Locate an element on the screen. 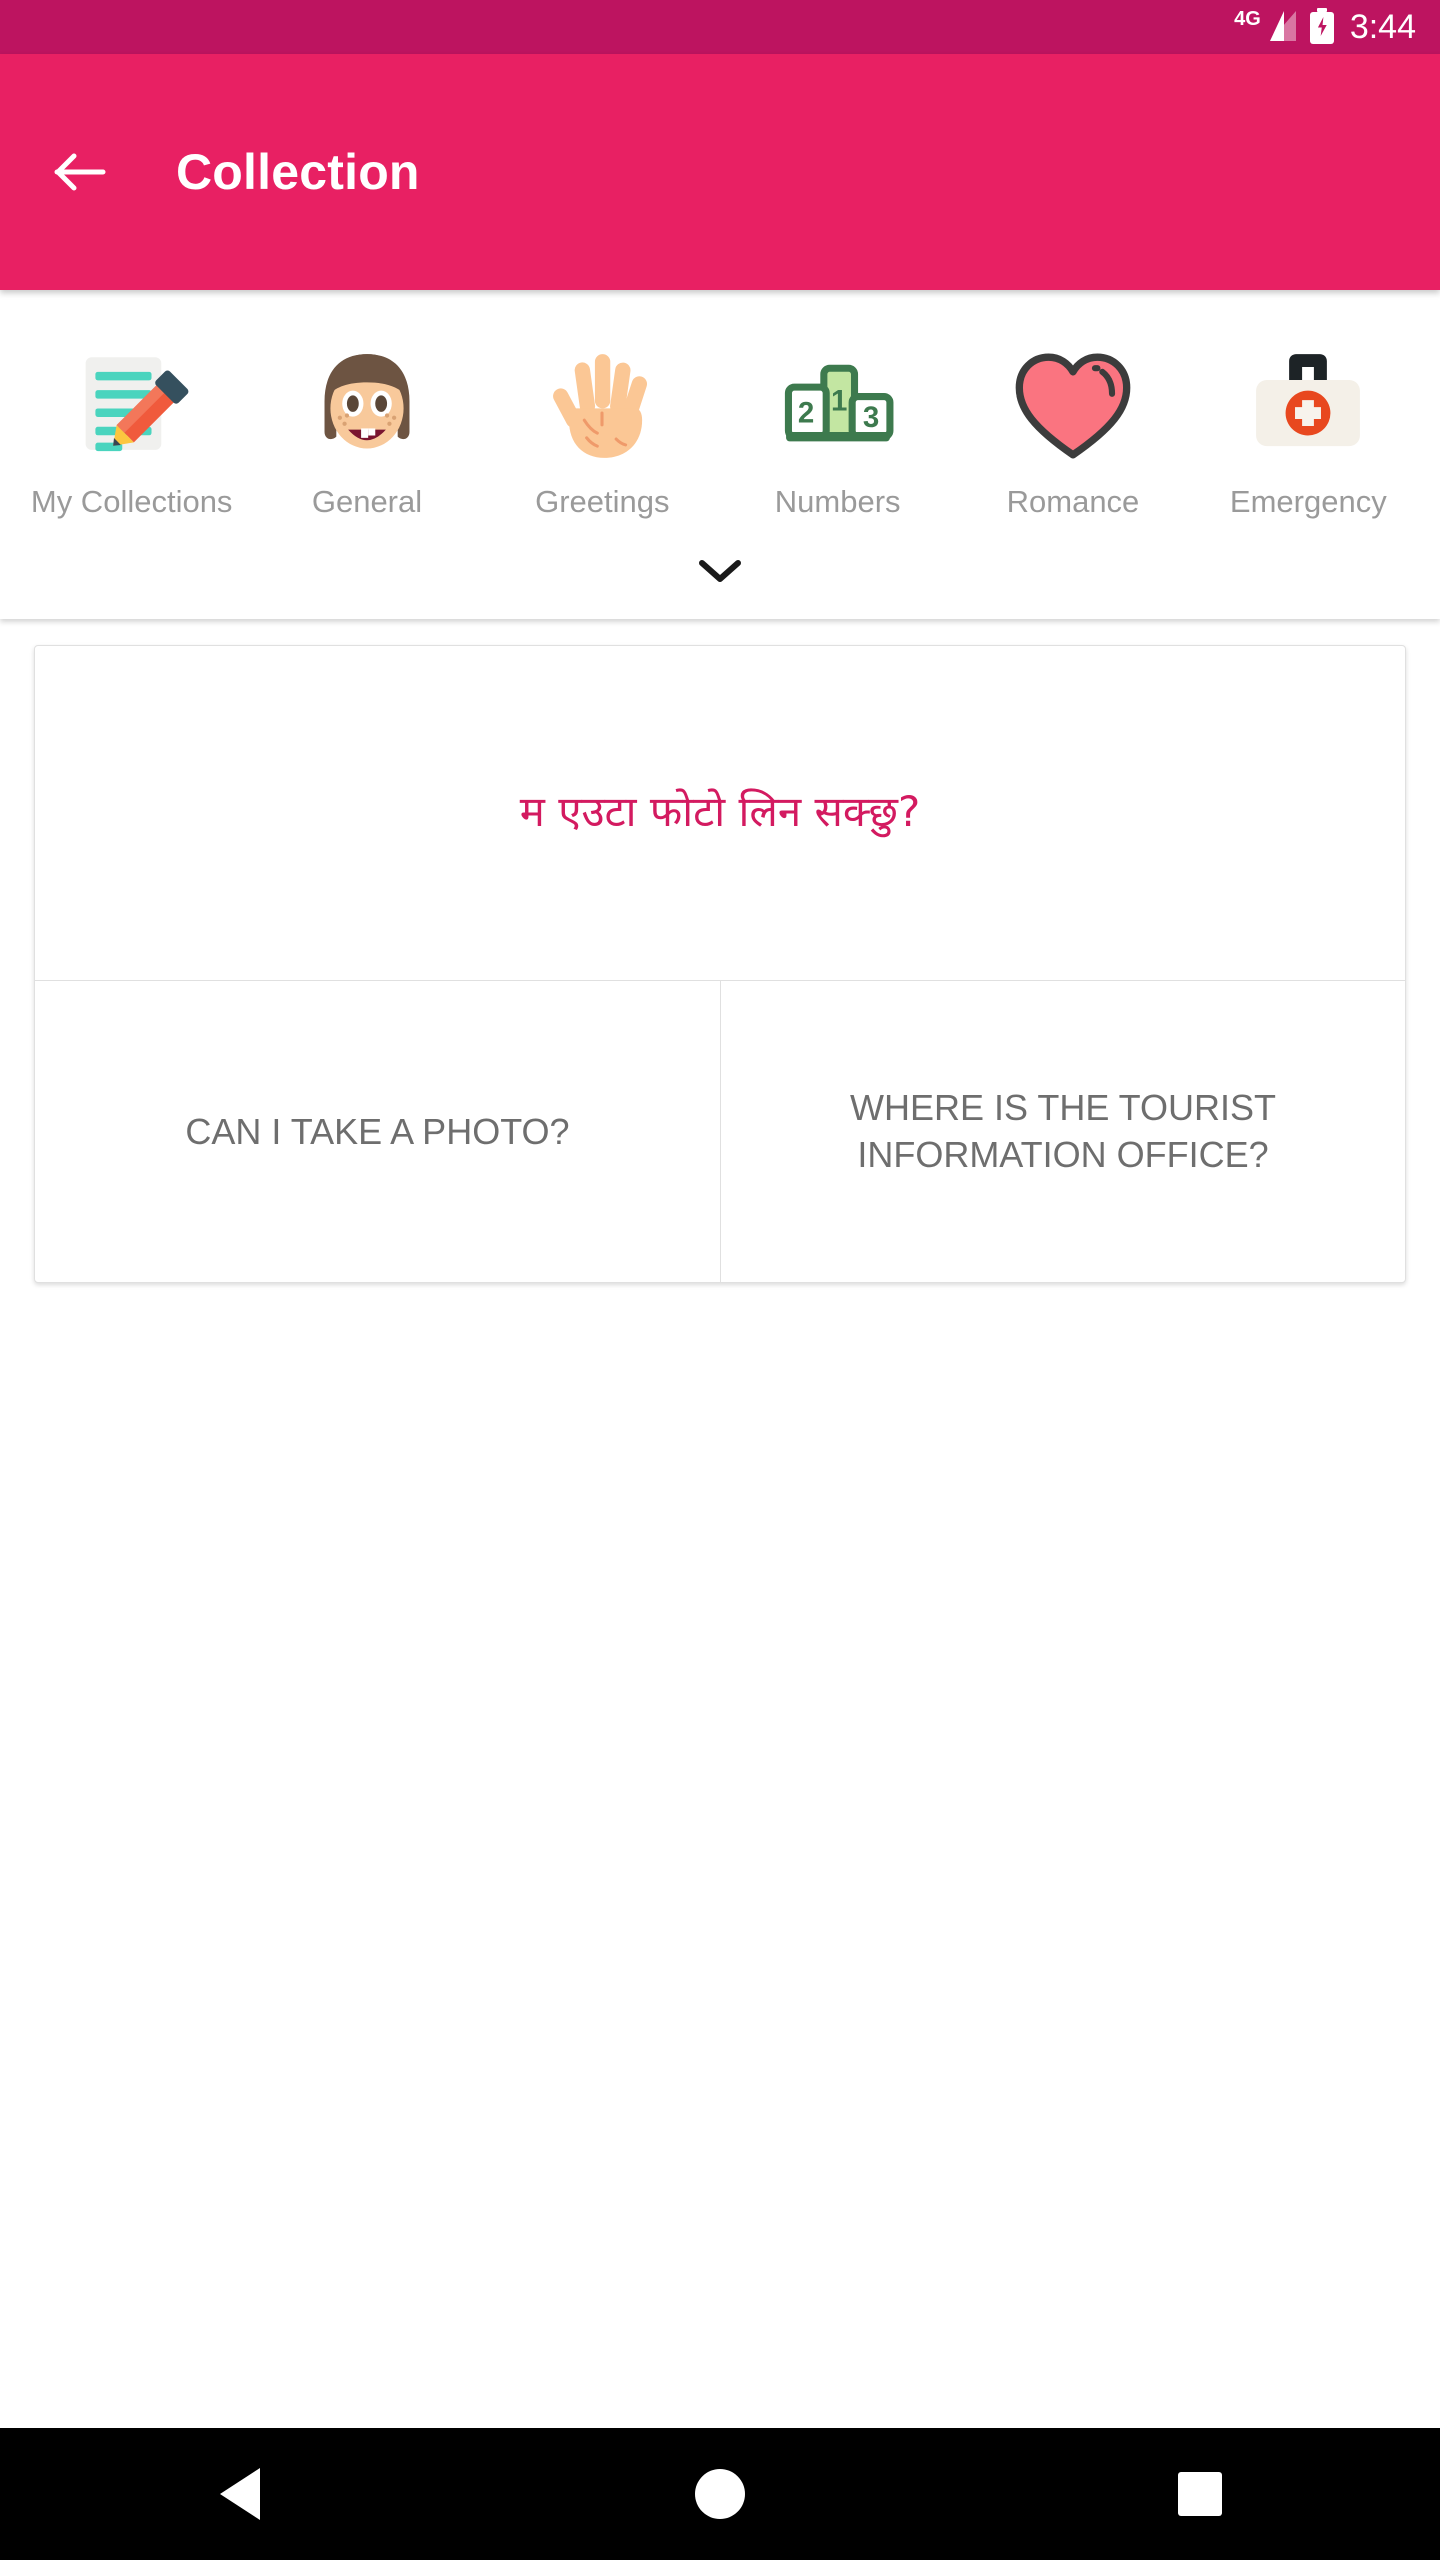  category-label: My Collections is located at coordinates (131, 501).